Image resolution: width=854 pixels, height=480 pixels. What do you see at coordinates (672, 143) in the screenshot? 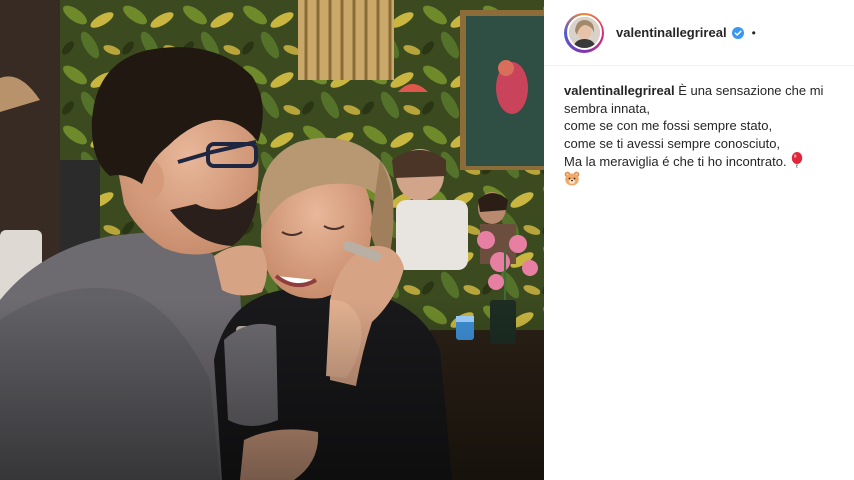
I see `caption-line: come se ti avessi sempre conosciuto,` at bounding box center [672, 143].